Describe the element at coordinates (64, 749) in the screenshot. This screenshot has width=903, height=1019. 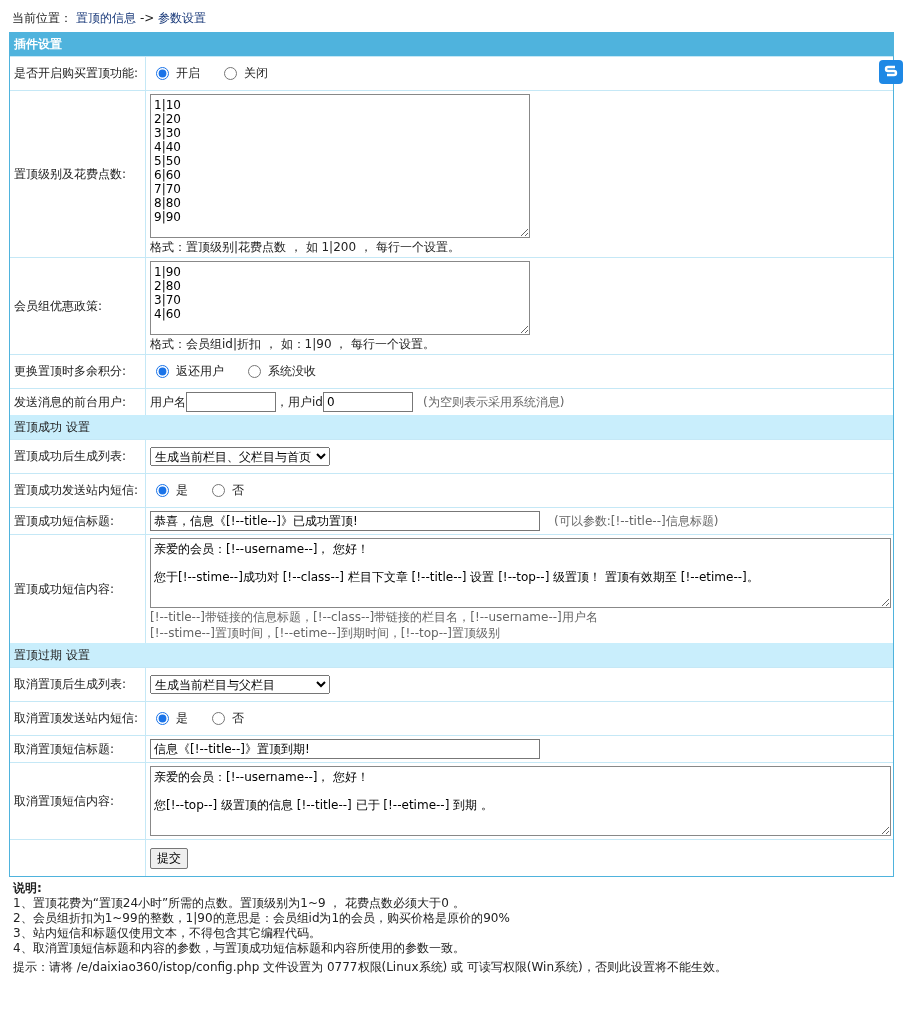
I see `field-label: 取消置顶短信标题:` at that location.